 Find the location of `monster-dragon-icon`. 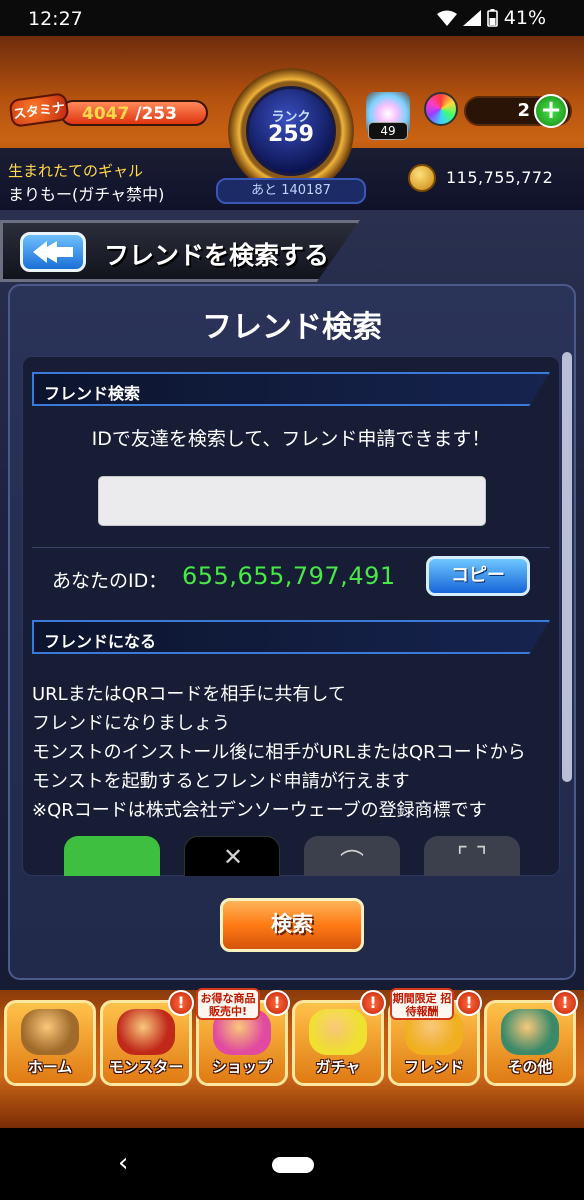

monster-dragon-icon is located at coordinates (146, 1032).